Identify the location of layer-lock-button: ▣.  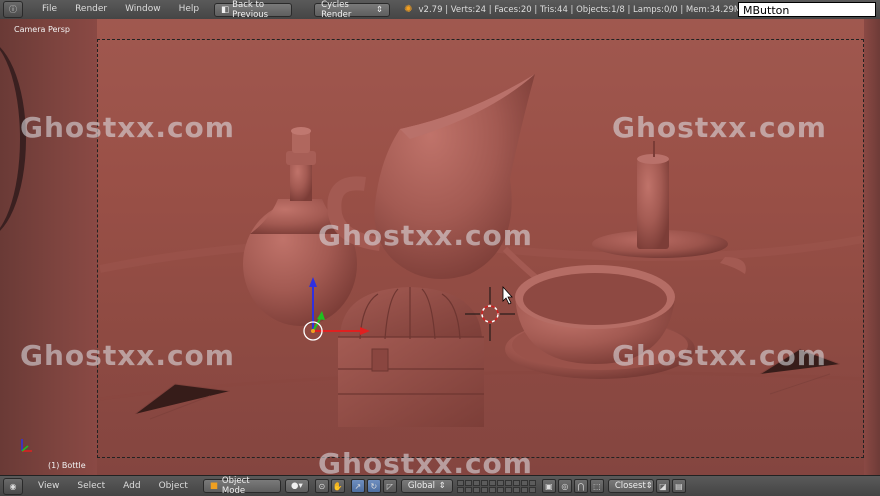
(548, 486).